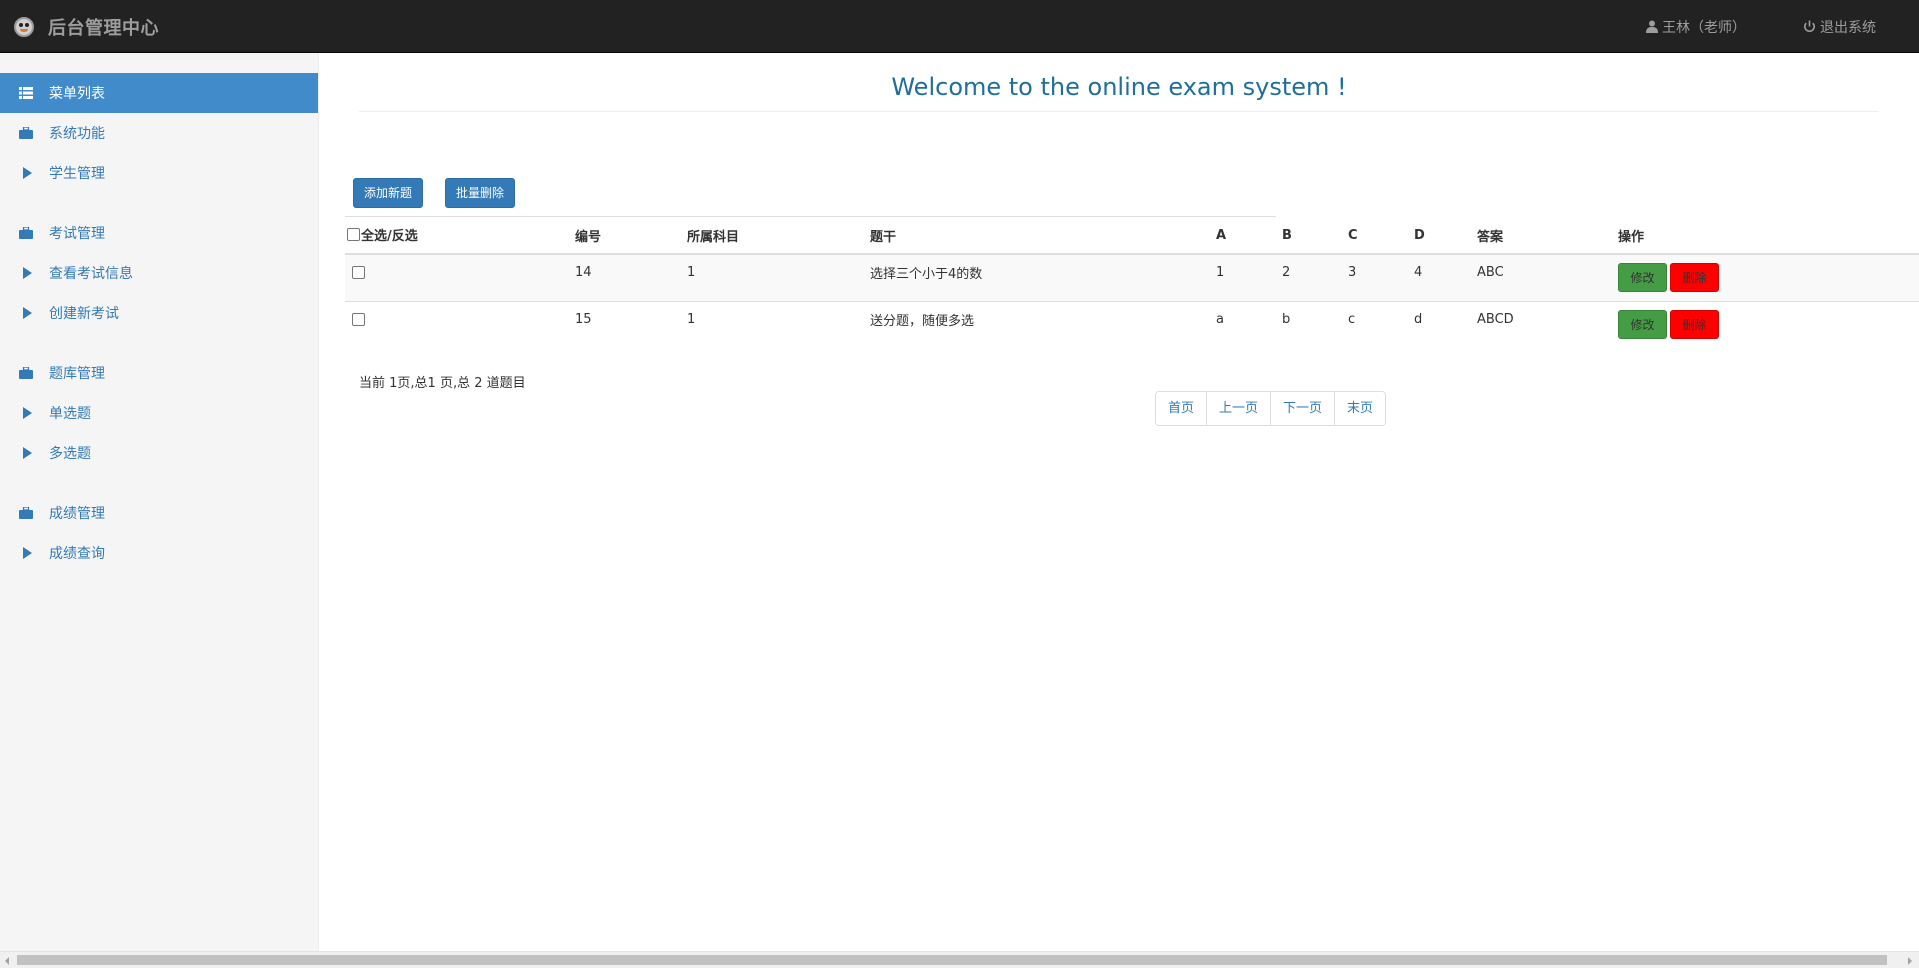  What do you see at coordinates (24, 26) in the screenshot?
I see `logo-icon` at bounding box center [24, 26].